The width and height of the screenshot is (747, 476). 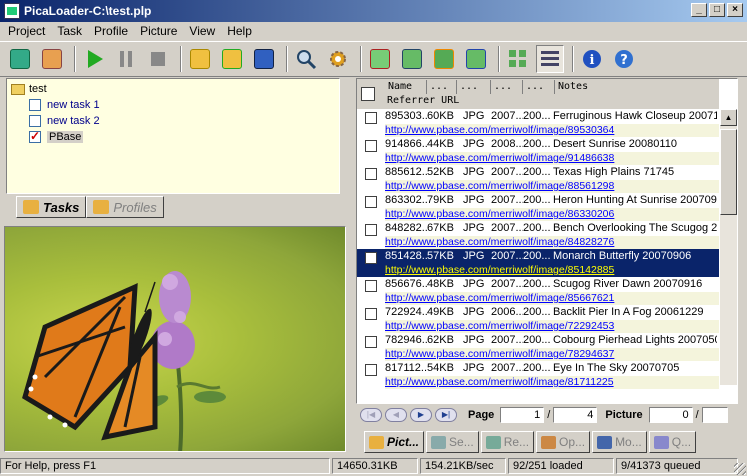 I want to click on open-folder-button, so click(x=200, y=59).